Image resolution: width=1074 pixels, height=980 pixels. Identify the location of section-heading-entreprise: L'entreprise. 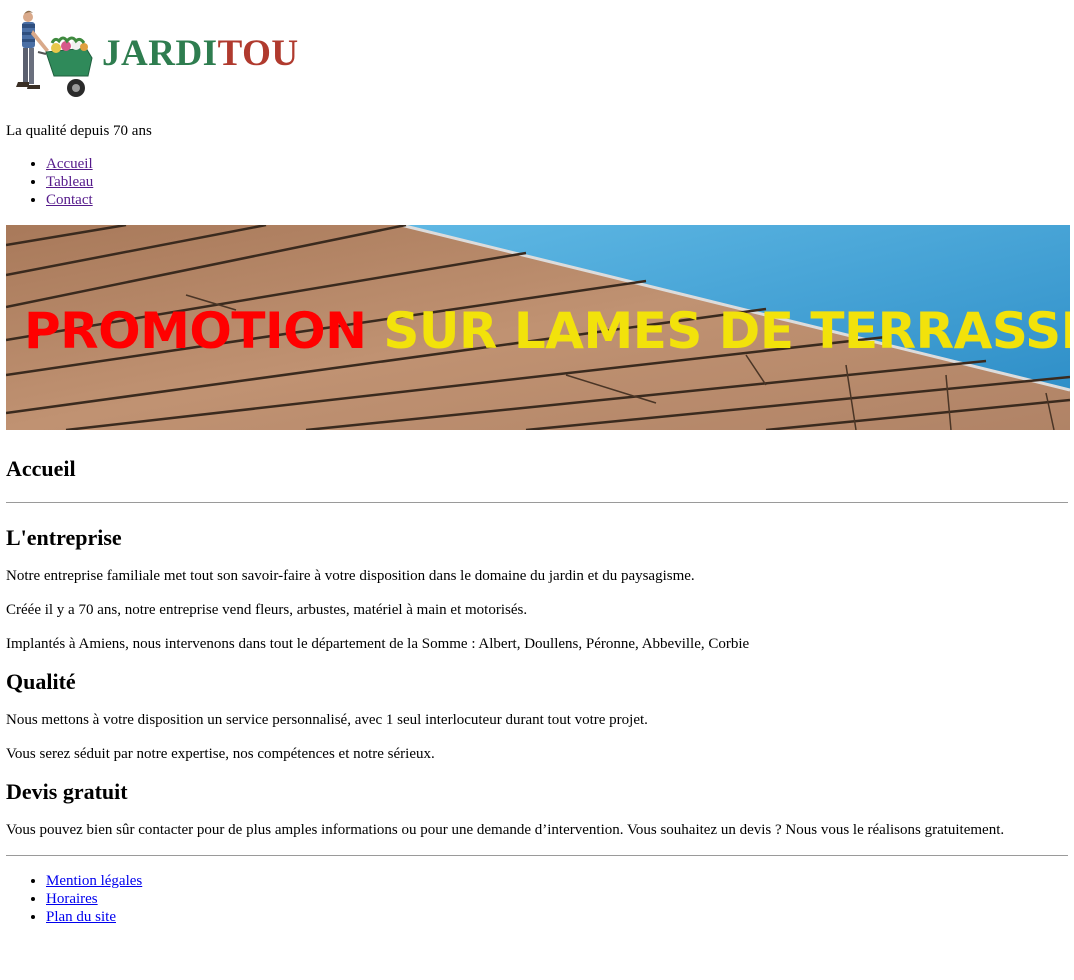
(64, 537).